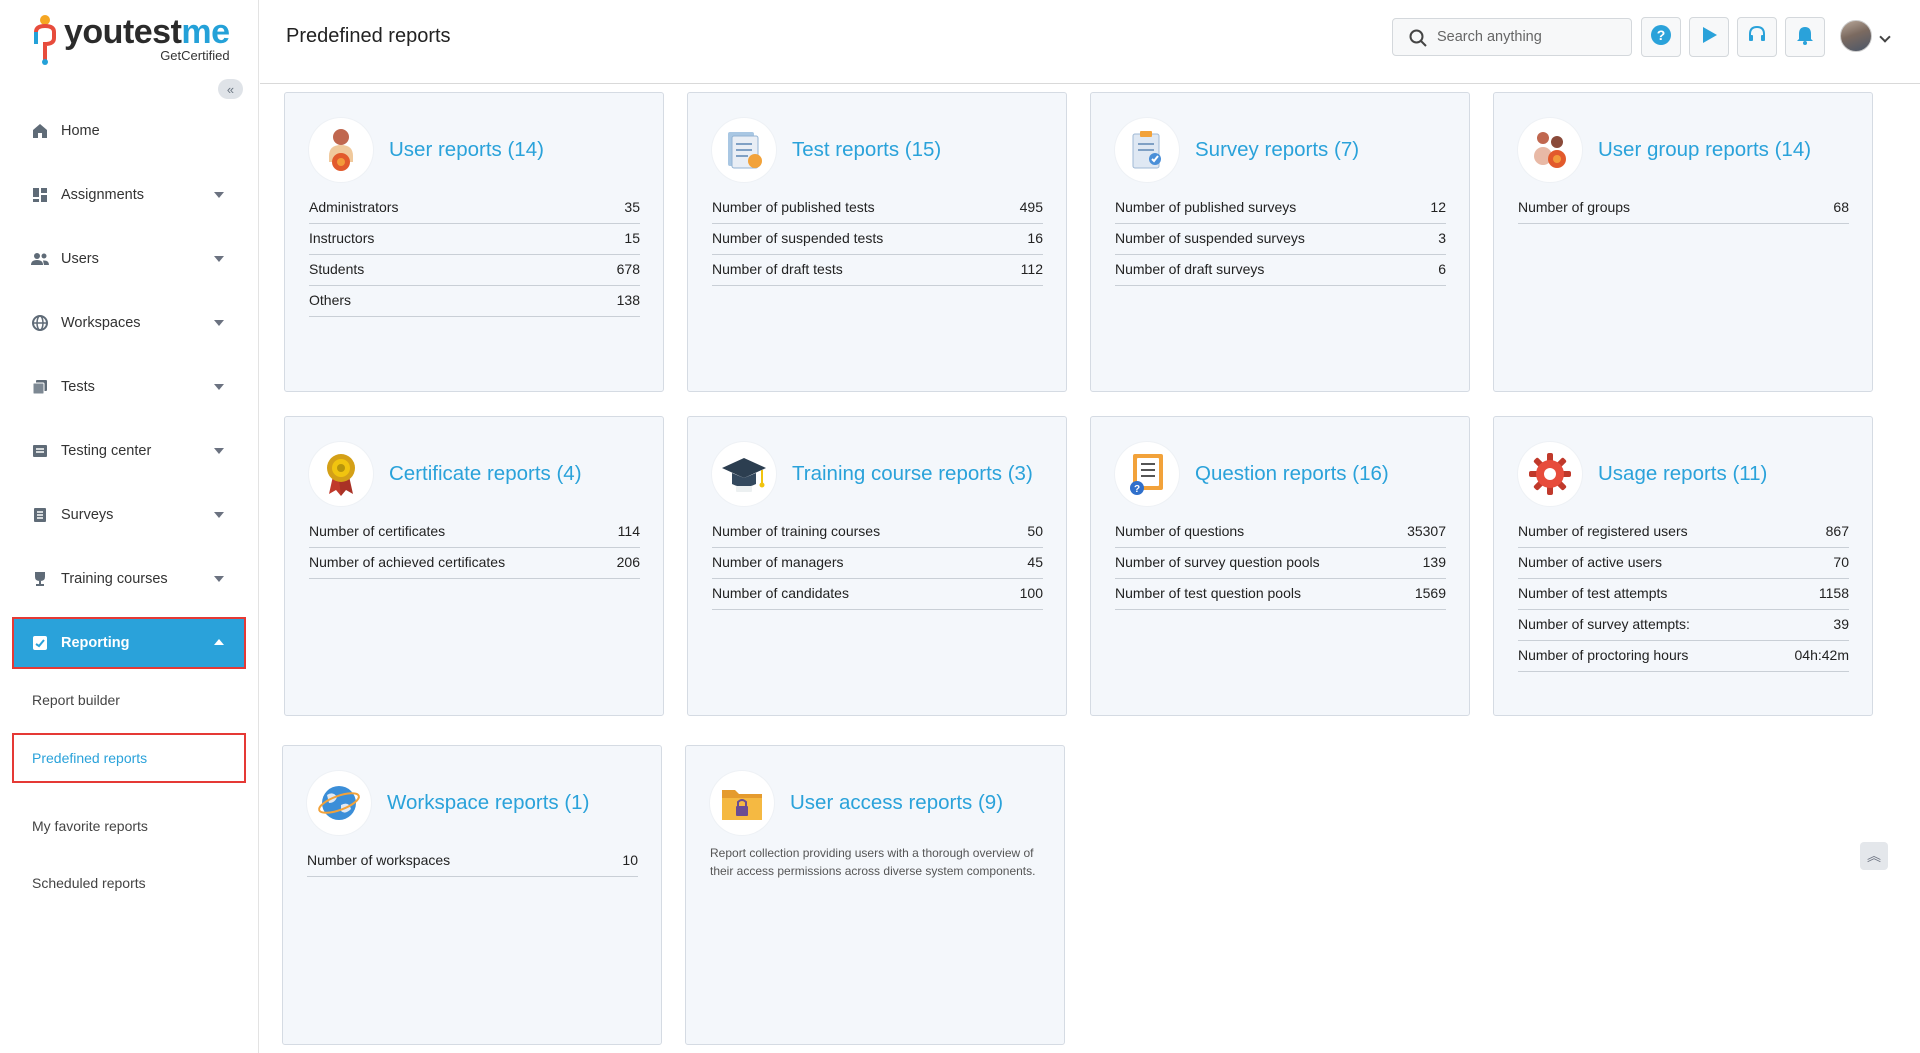 The image size is (1920, 1053). Describe the element at coordinates (1704, 150) in the screenshot. I see `card-title: User group reports (14)` at that location.